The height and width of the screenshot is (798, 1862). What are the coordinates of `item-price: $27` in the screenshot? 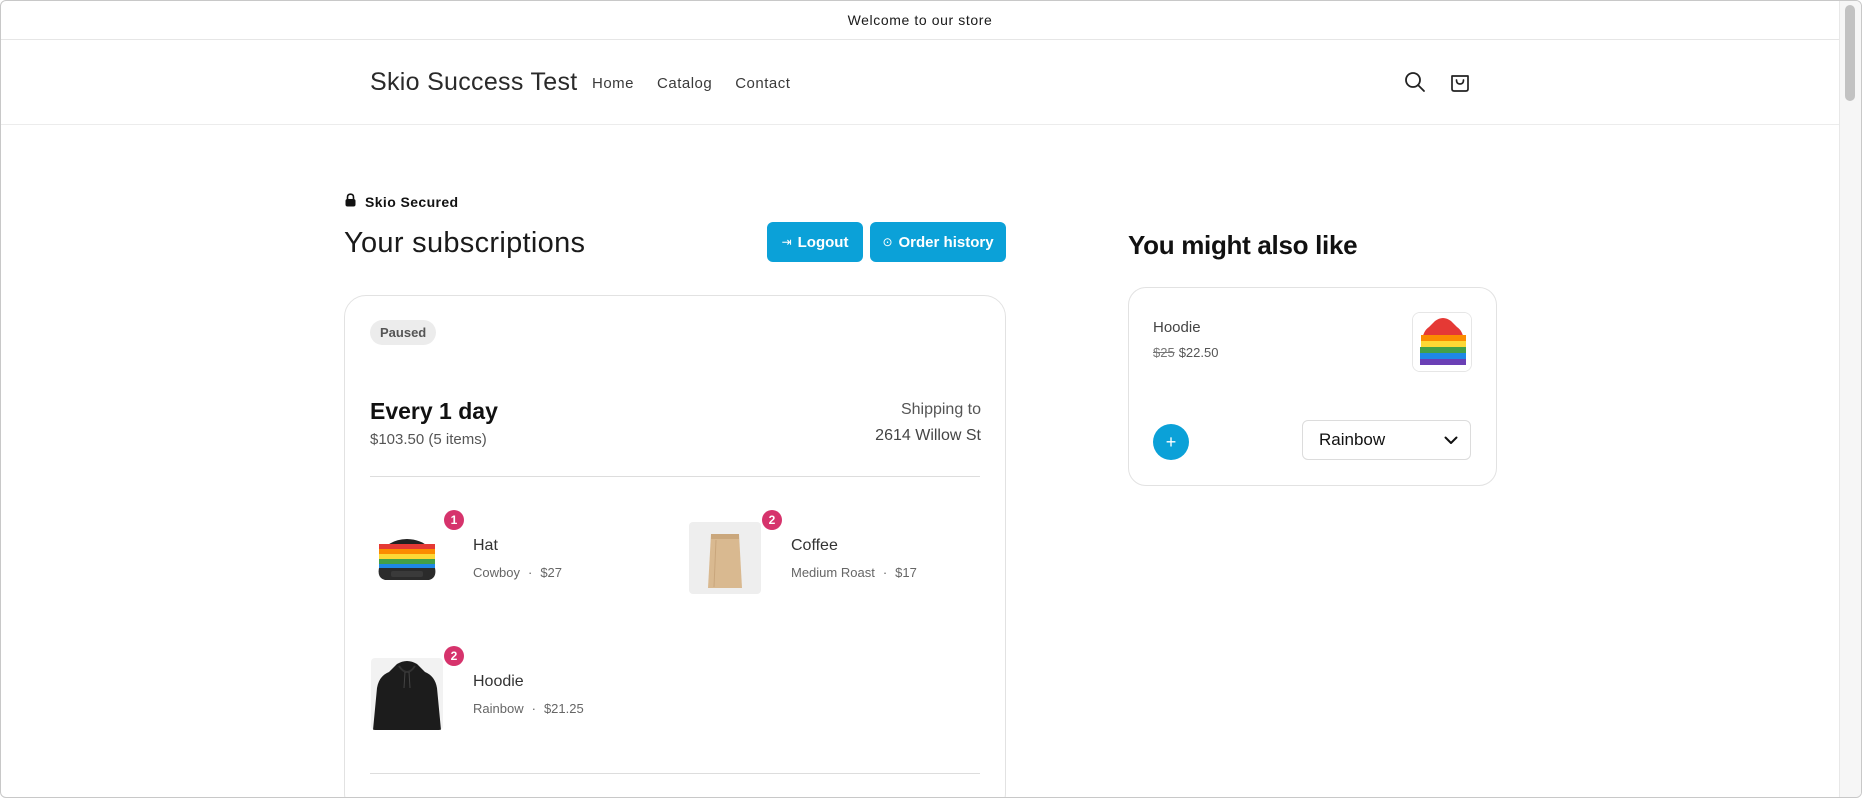 It's located at (551, 572).